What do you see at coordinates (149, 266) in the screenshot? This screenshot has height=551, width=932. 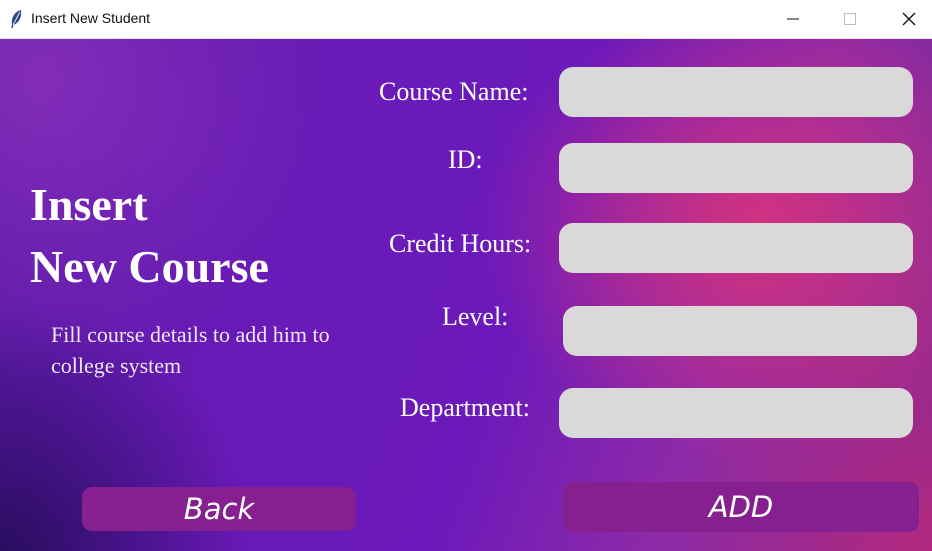 I see `page-title-line2: New Course` at bounding box center [149, 266].